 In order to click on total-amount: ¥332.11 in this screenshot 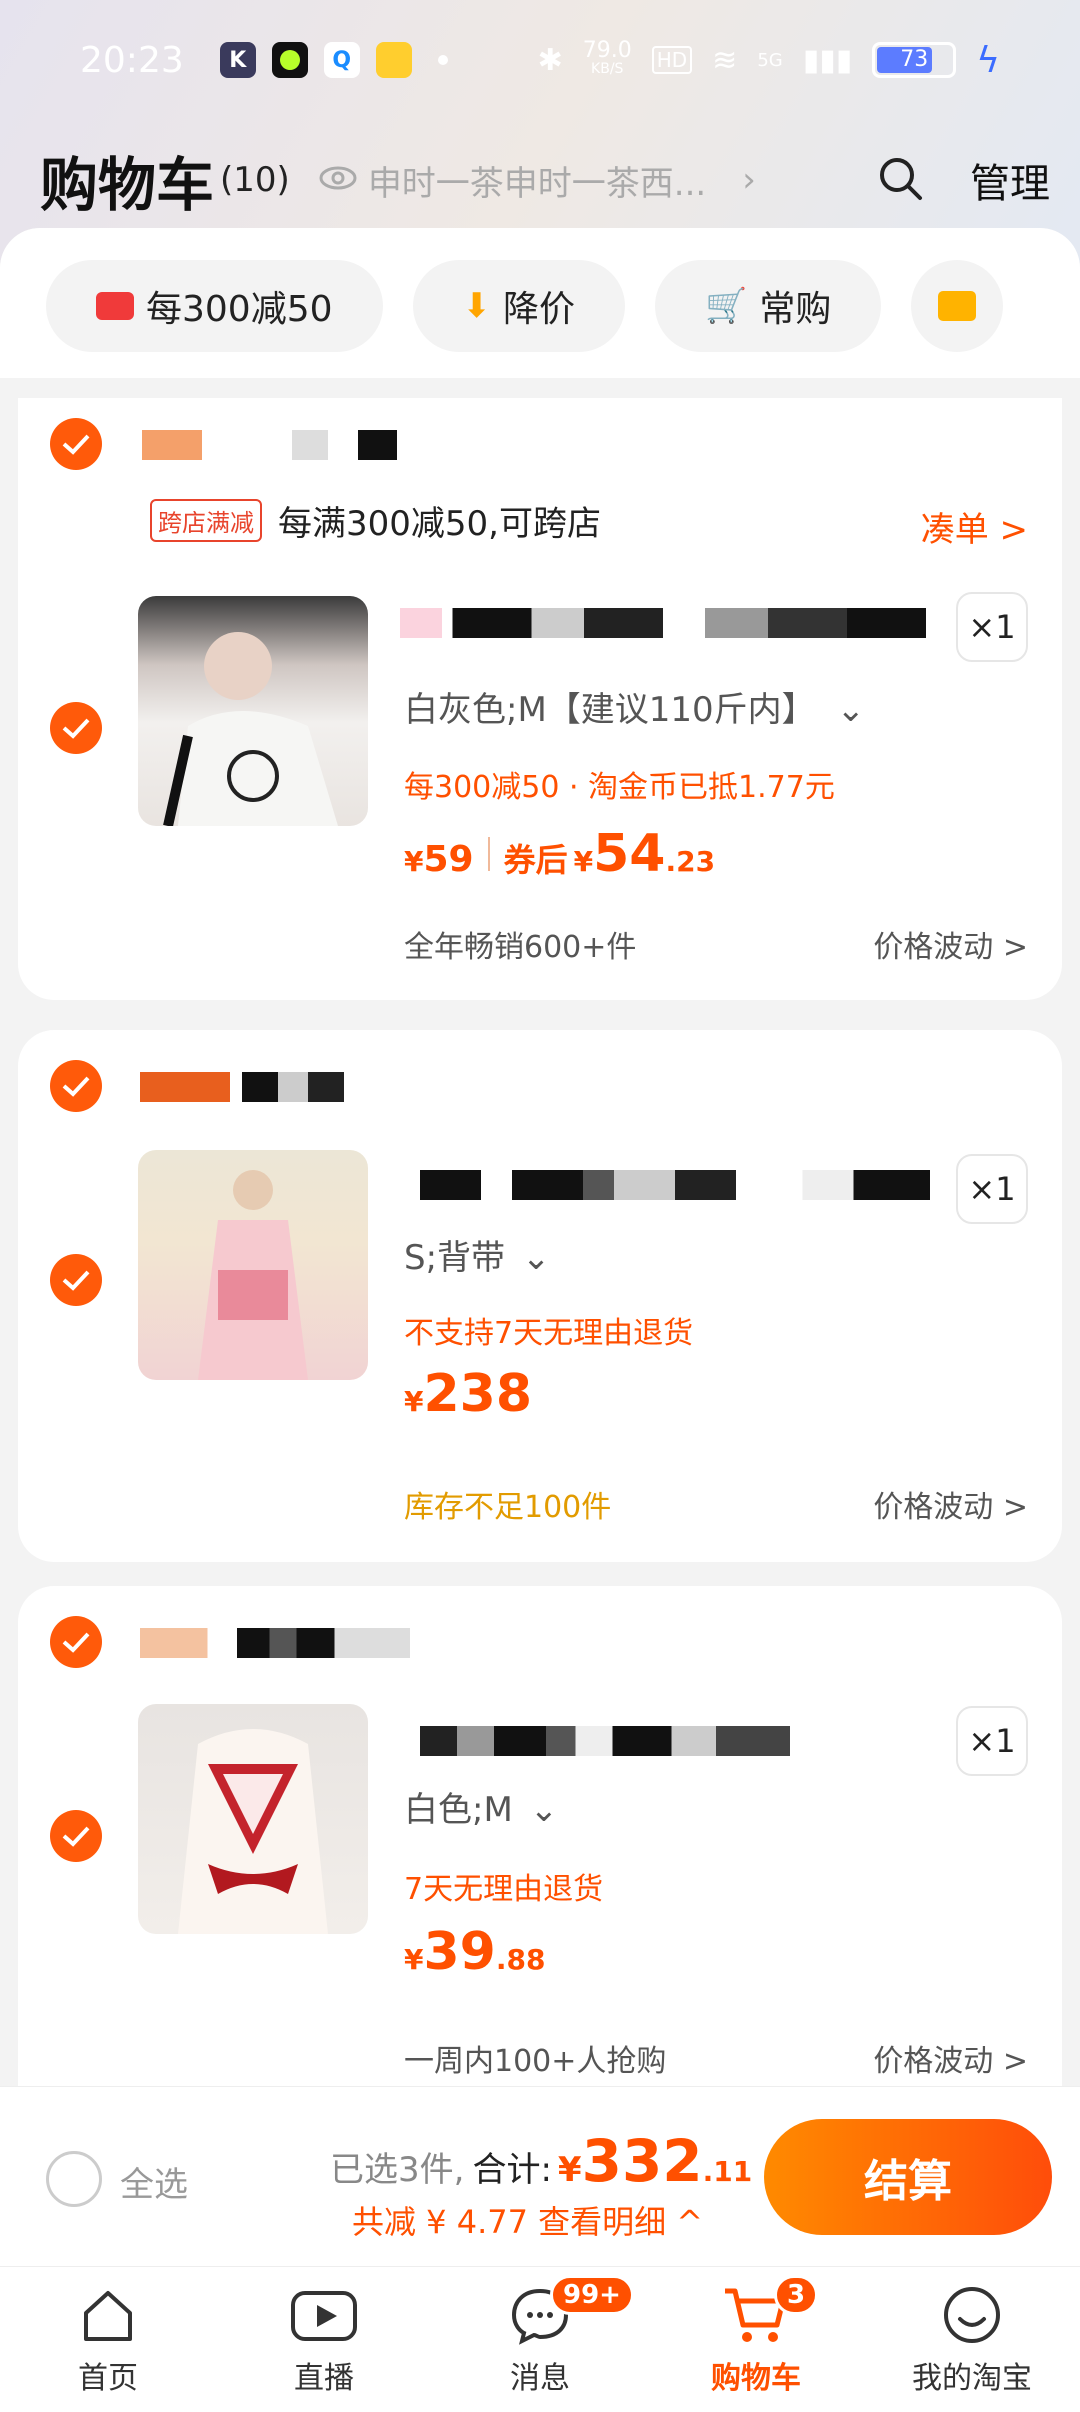, I will do `click(655, 2161)`.